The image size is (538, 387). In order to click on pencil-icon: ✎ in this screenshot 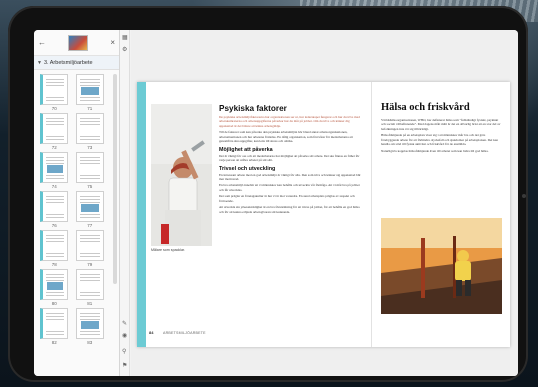, I will do `click(124, 323)`.